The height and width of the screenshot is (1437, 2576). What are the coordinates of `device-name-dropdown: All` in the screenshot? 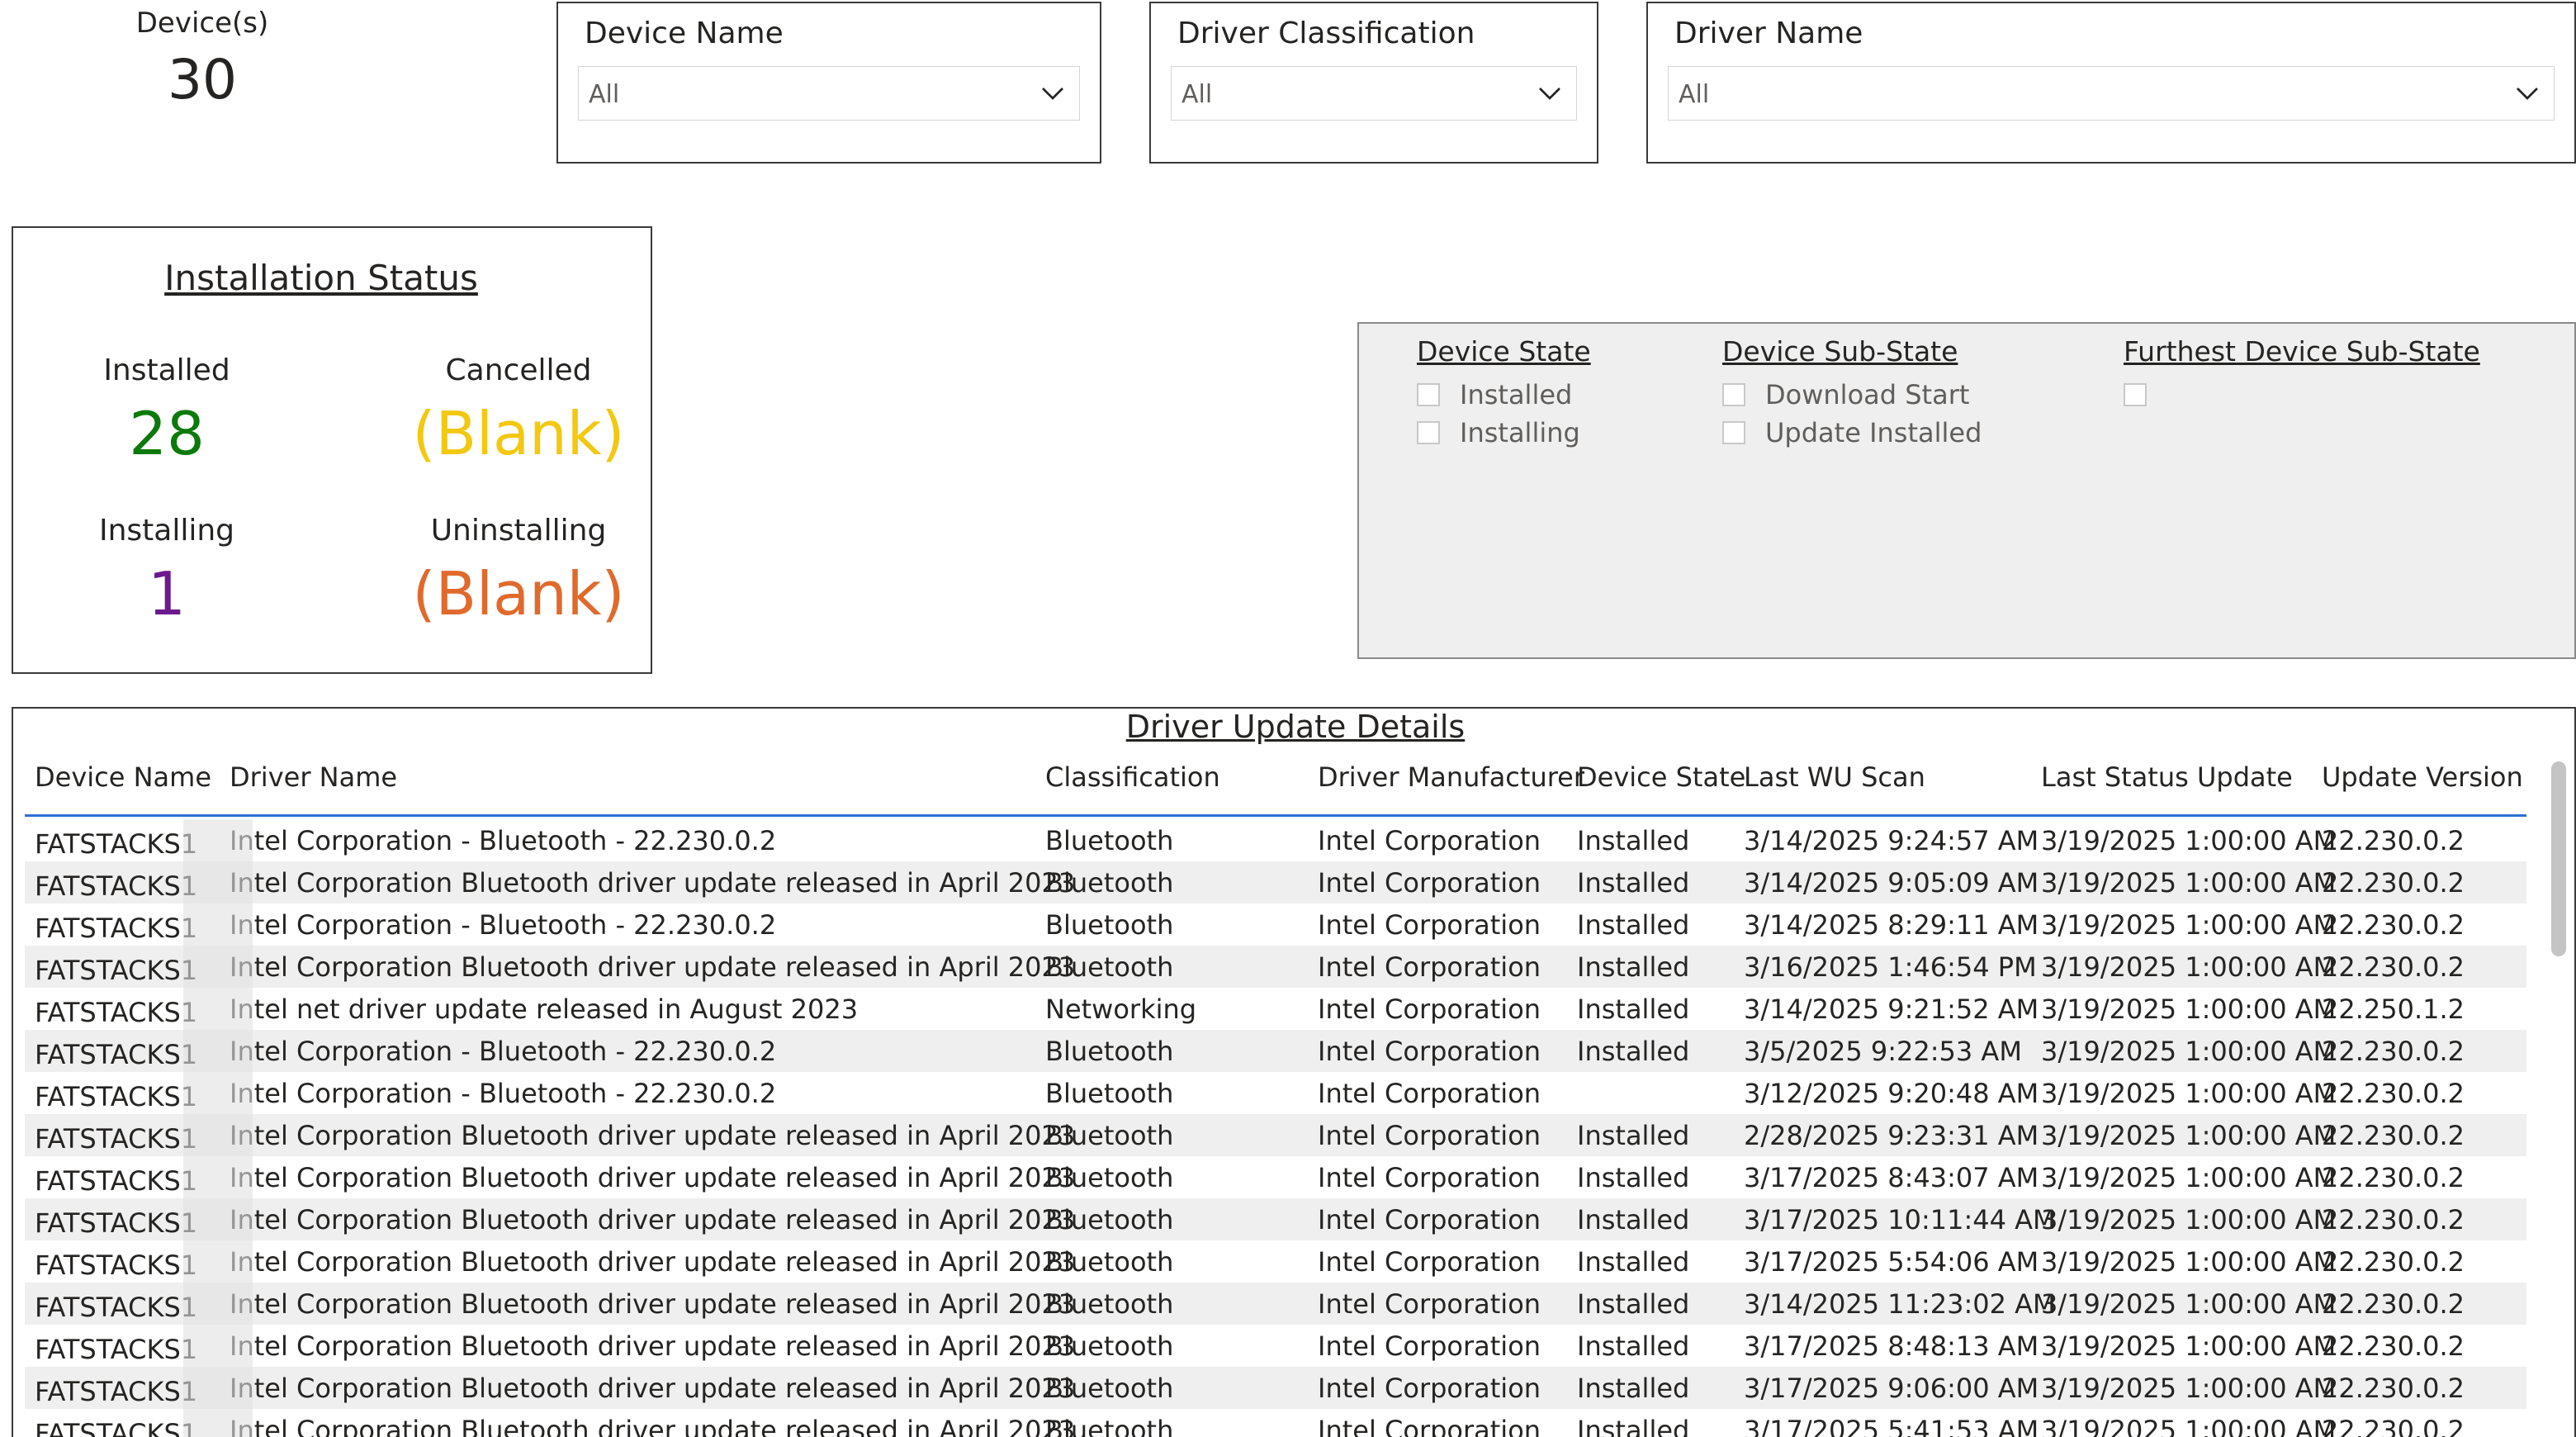 It's located at (829, 94).